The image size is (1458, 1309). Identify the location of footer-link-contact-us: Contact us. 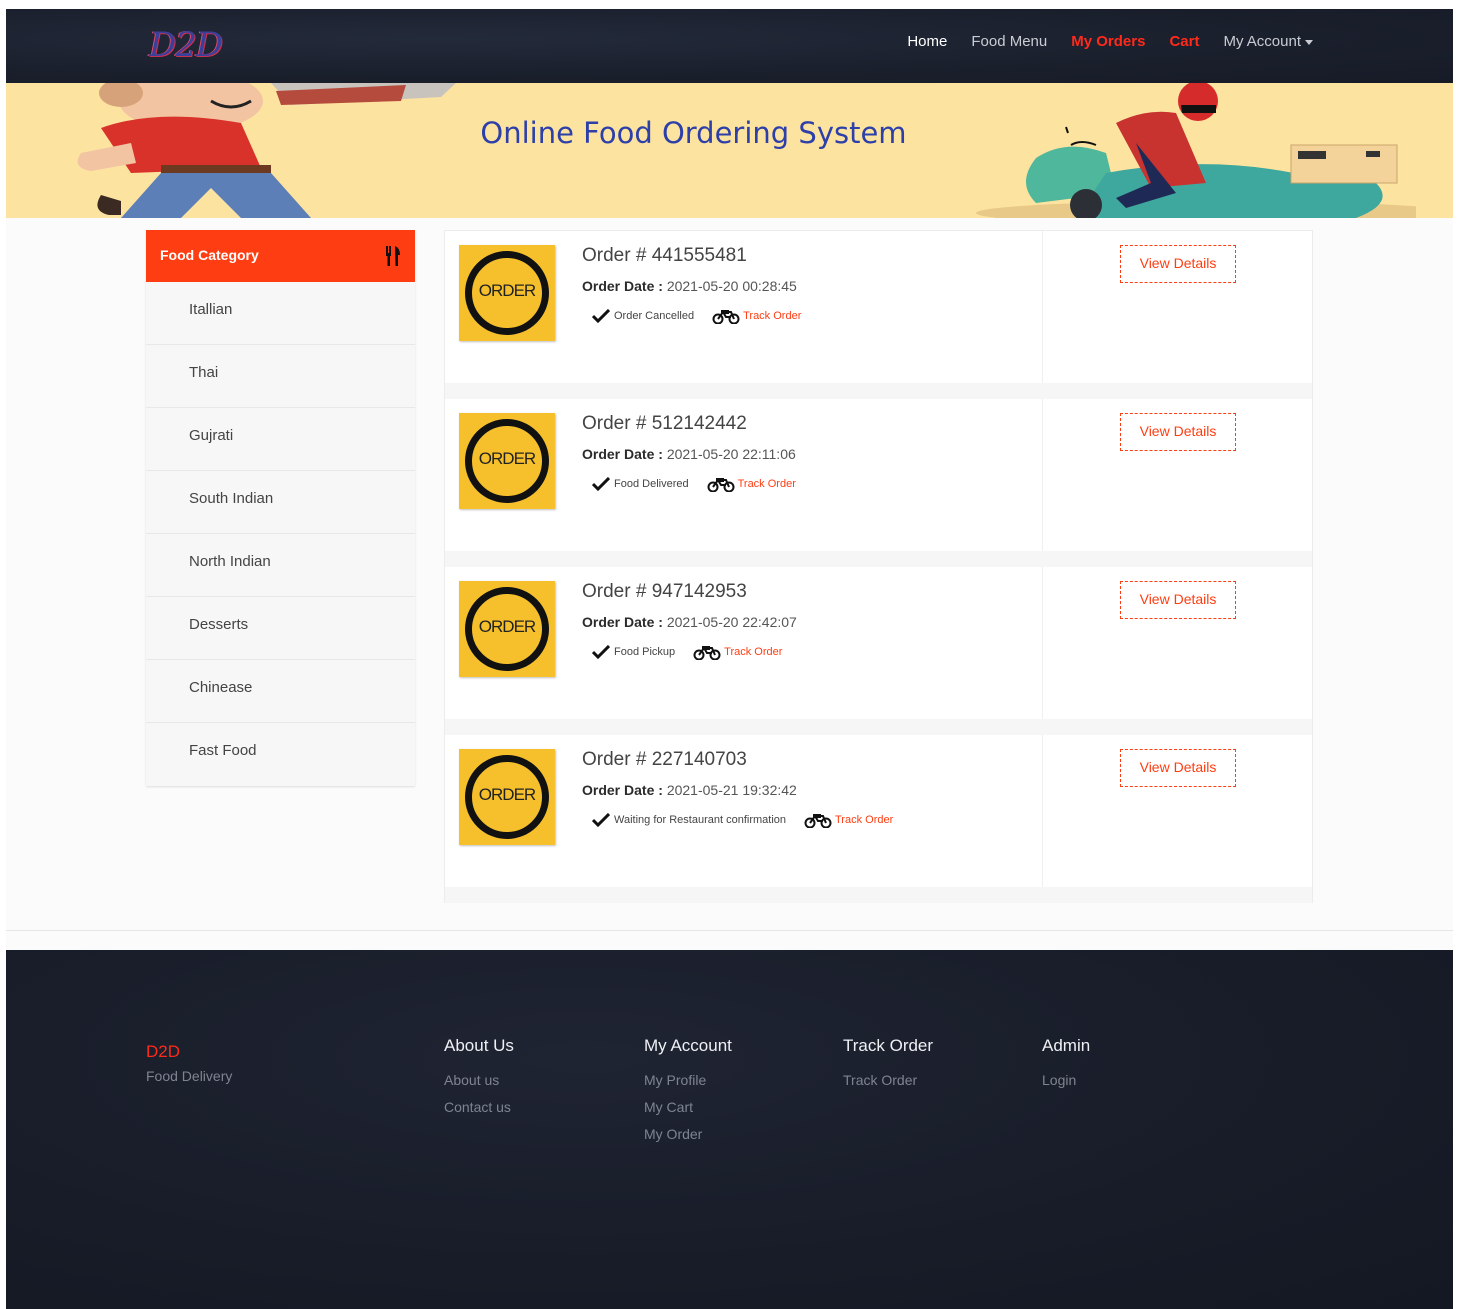
(479, 1107).